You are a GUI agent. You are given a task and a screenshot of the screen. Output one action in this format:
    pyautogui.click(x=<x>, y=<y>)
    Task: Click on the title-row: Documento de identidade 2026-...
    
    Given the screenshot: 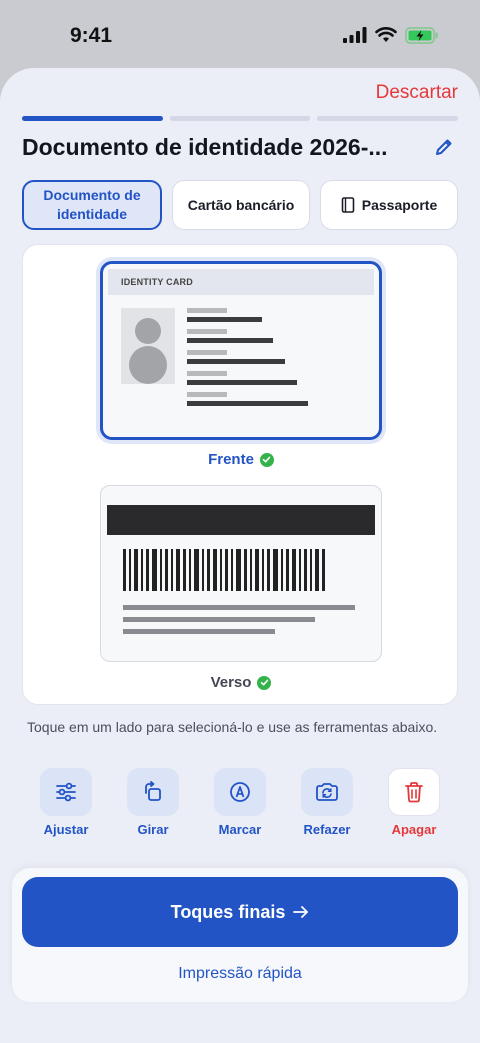 What is the action you would take?
    pyautogui.click(x=240, y=147)
    